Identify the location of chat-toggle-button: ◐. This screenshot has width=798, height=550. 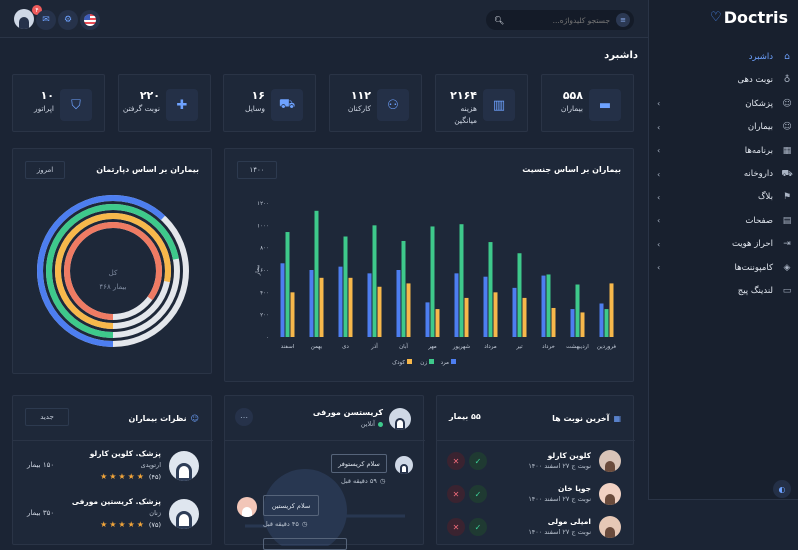
(782, 489).